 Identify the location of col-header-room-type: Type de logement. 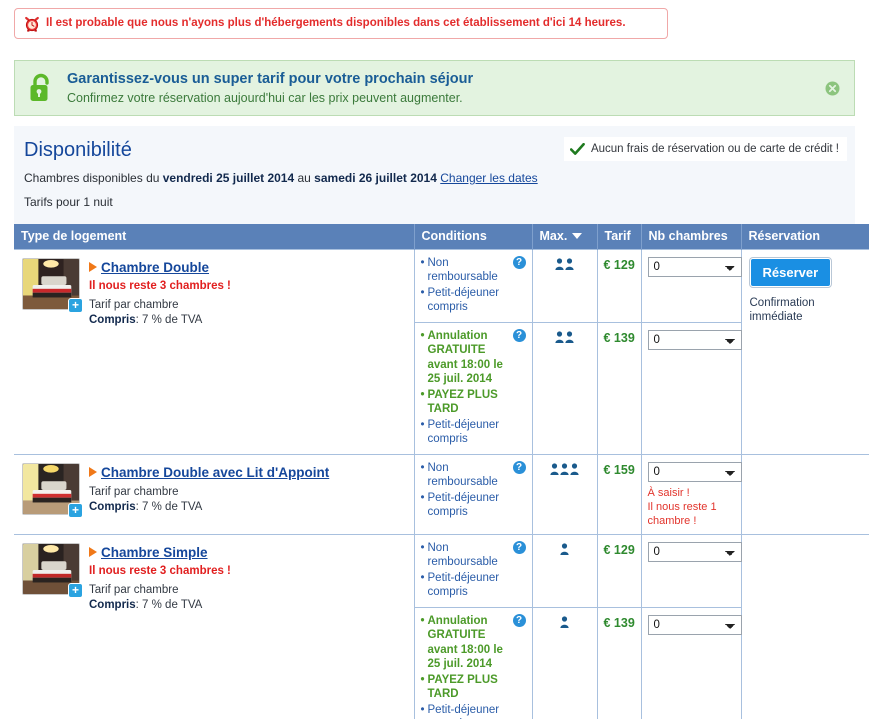
(214, 236).